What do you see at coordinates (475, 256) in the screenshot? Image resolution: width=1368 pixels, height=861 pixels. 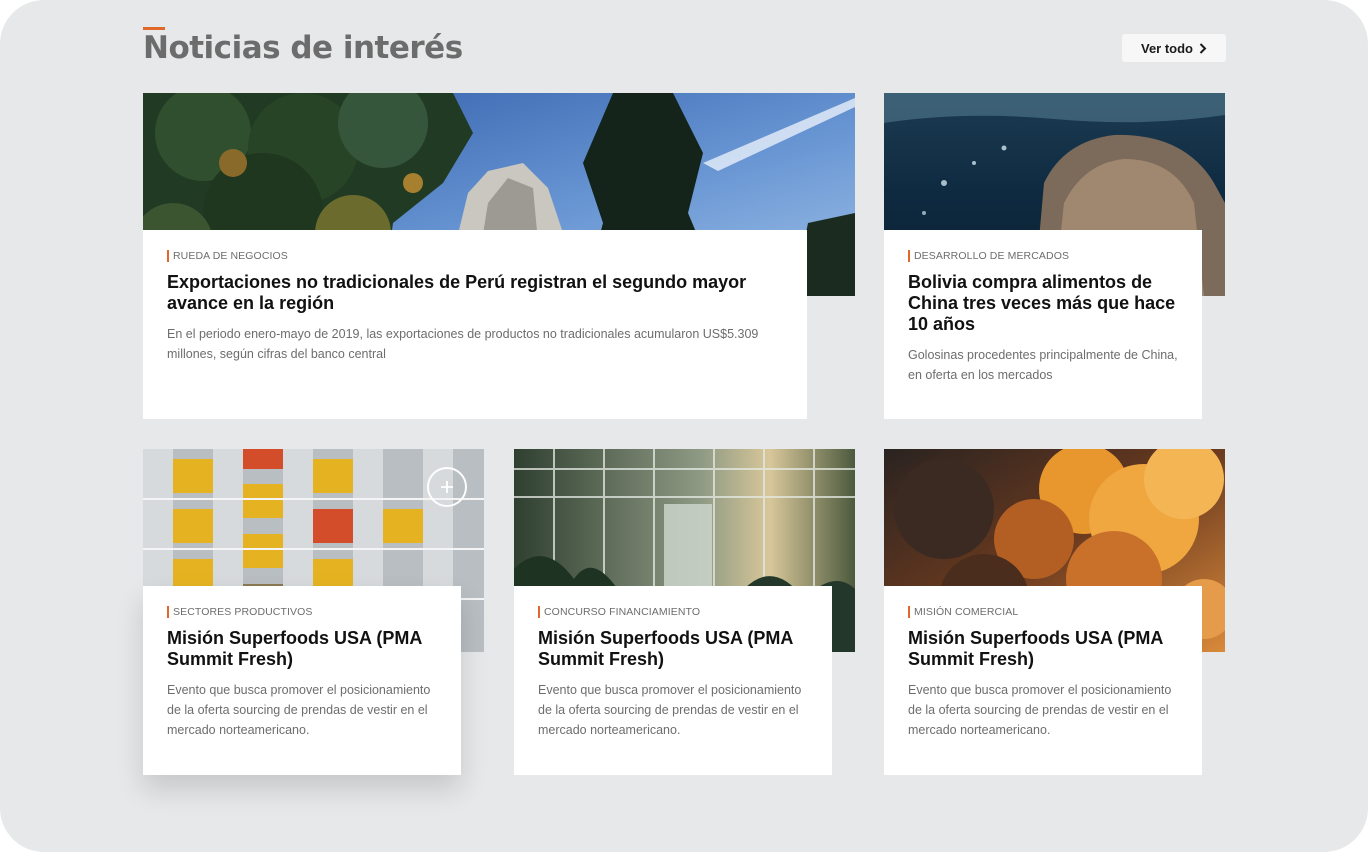 I see `card-1-category: RUEDA DE NEGOCIOS` at bounding box center [475, 256].